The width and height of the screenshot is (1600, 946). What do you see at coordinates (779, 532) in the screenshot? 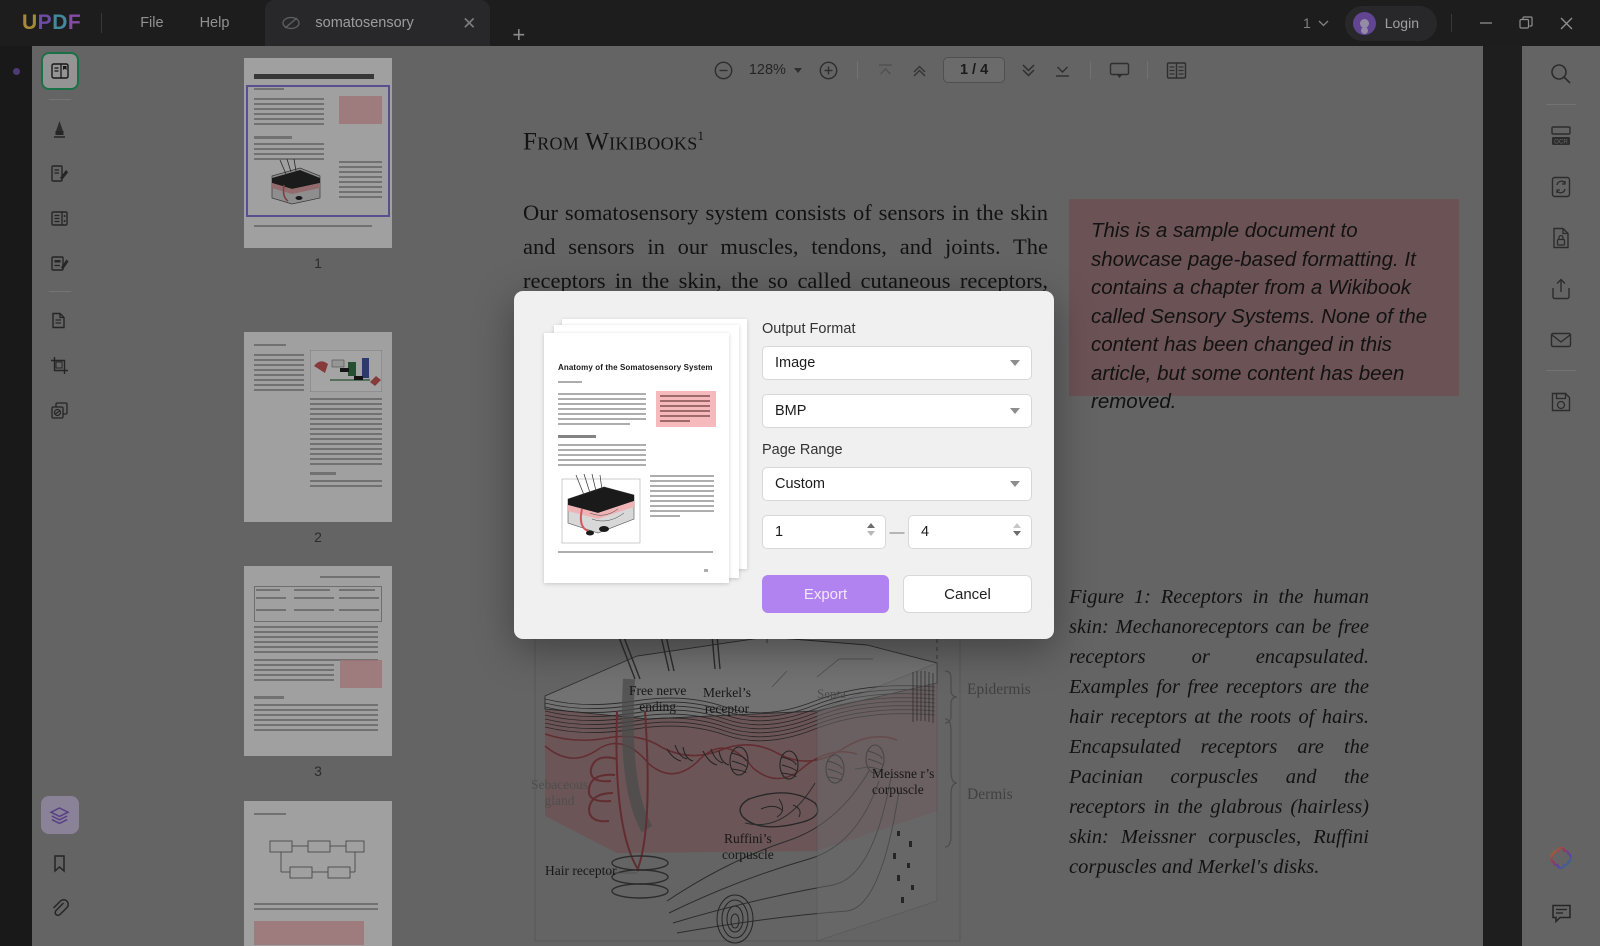
I see `range-from-value: 1` at bounding box center [779, 532].